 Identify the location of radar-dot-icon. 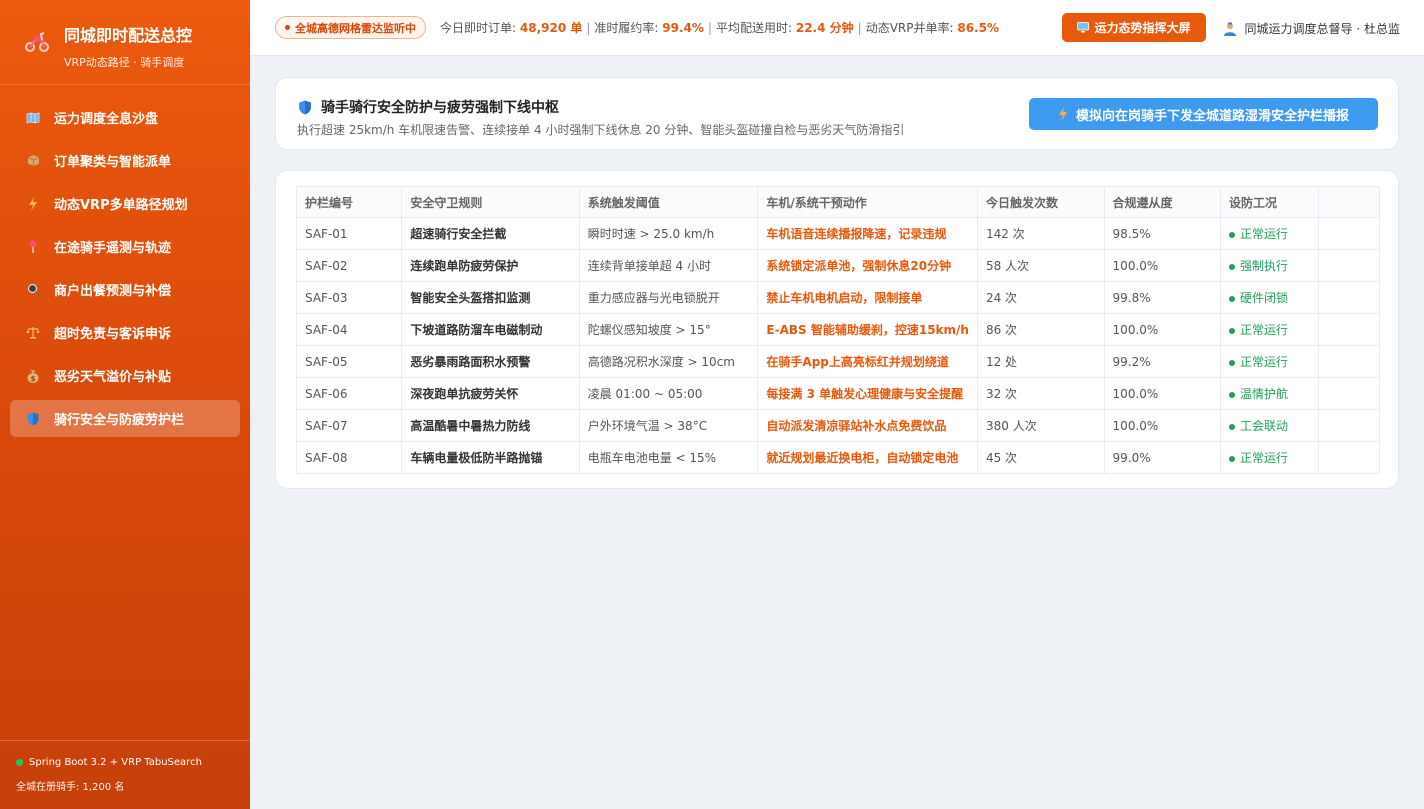
(287, 27).